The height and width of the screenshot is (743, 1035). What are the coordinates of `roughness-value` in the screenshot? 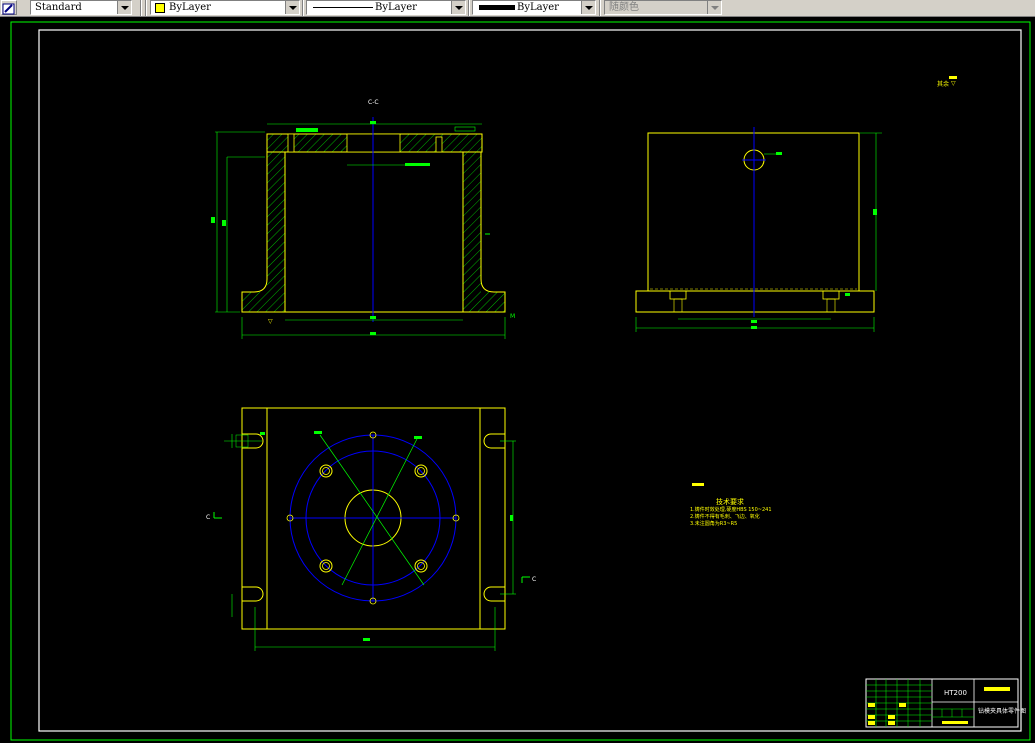 It's located at (953, 77).